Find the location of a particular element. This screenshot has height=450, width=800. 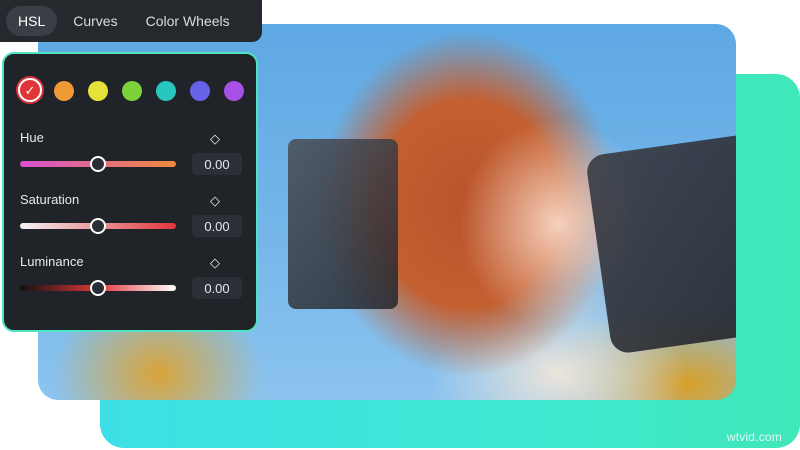

swatch-green is located at coordinates (132, 91).